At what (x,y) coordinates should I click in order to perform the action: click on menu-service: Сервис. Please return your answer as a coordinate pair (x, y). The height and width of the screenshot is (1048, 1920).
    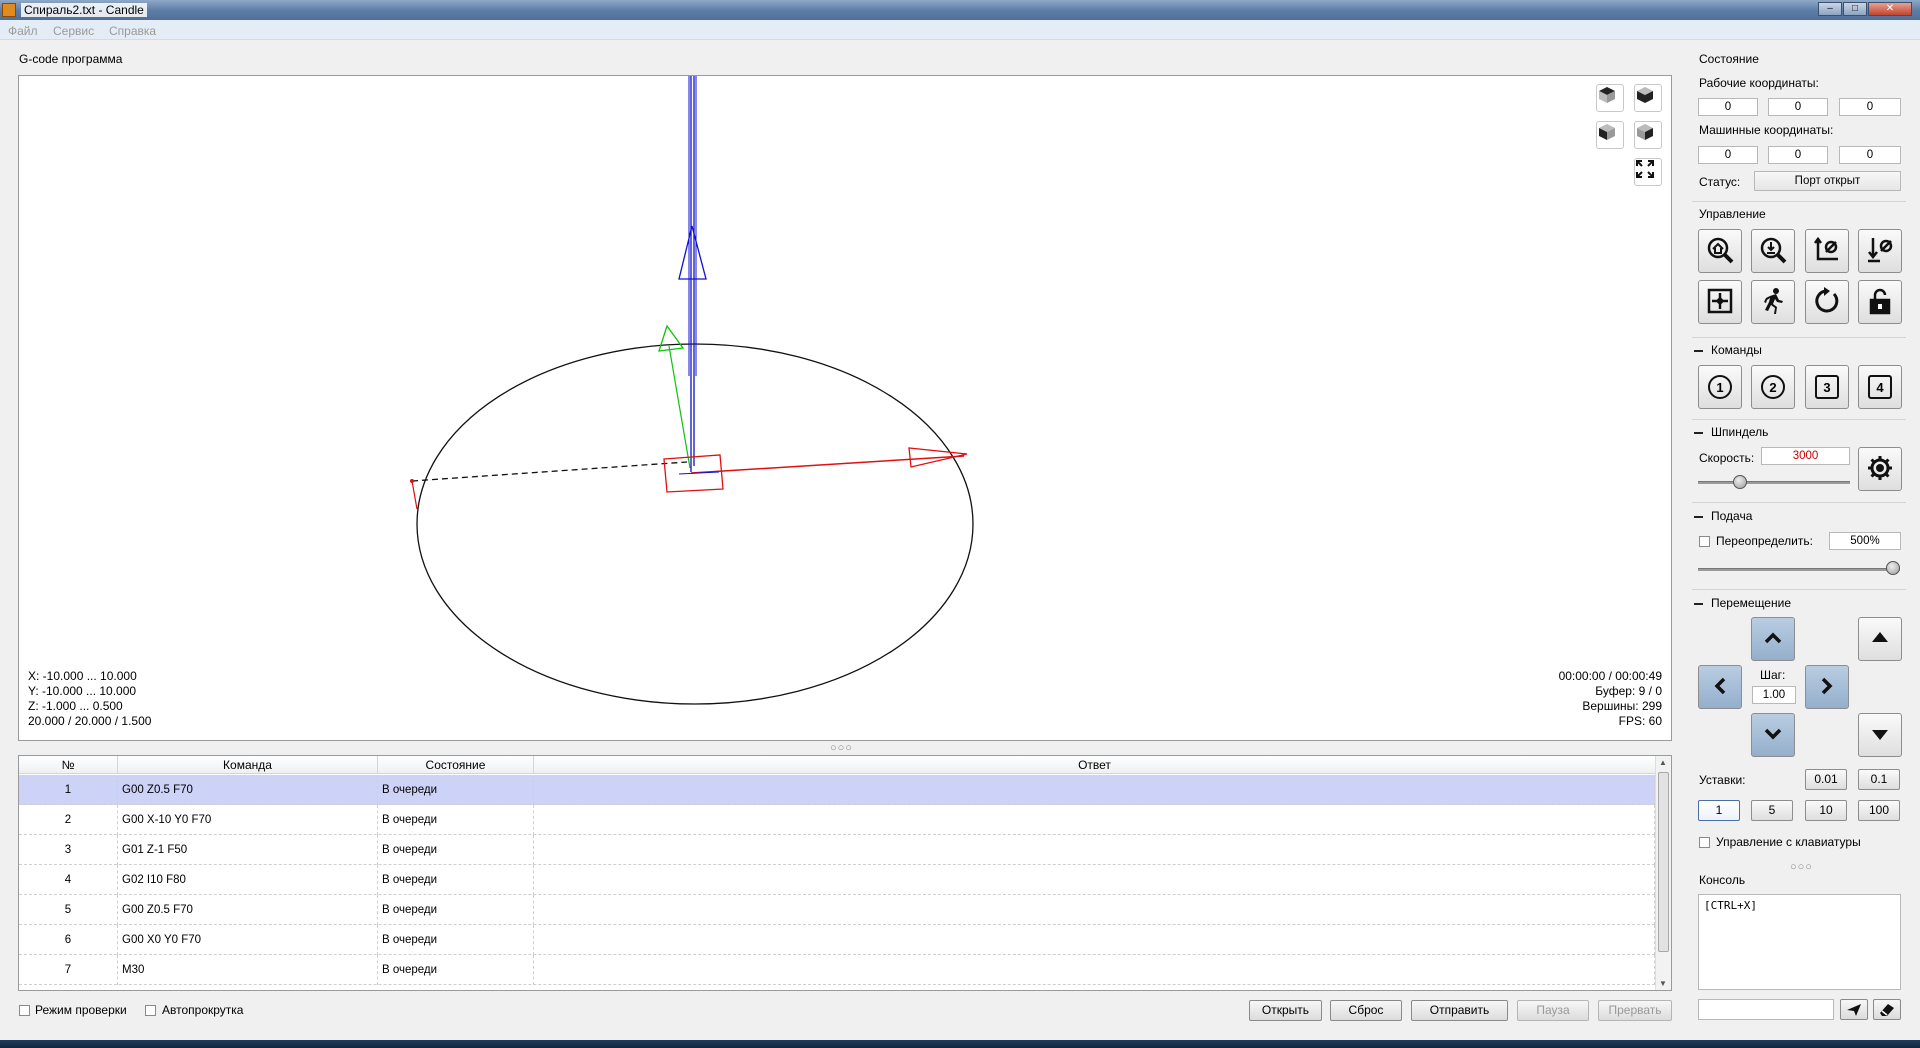
    Looking at the image, I should click on (73, 31).